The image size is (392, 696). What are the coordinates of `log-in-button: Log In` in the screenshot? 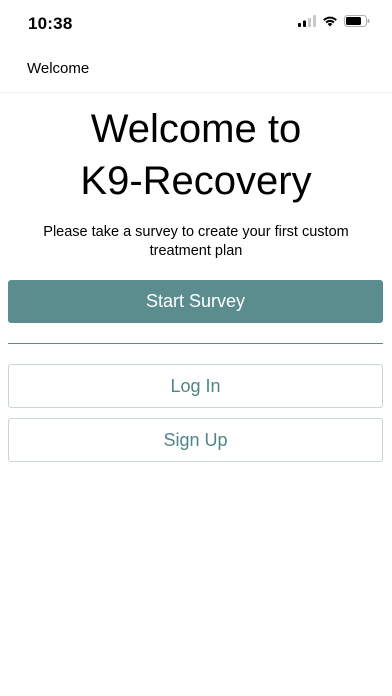 It's located at (195, 386).